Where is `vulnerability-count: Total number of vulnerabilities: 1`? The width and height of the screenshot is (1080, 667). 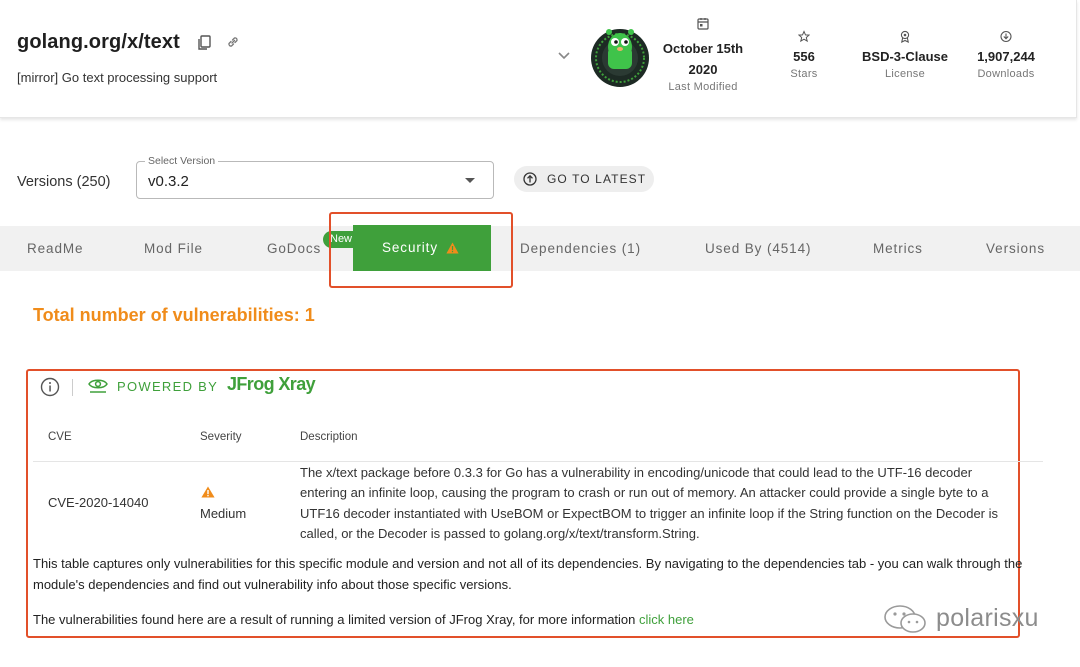
vulnerability-count: Total number of vulnerabilities: 1 is located at coordinates (174, 315).